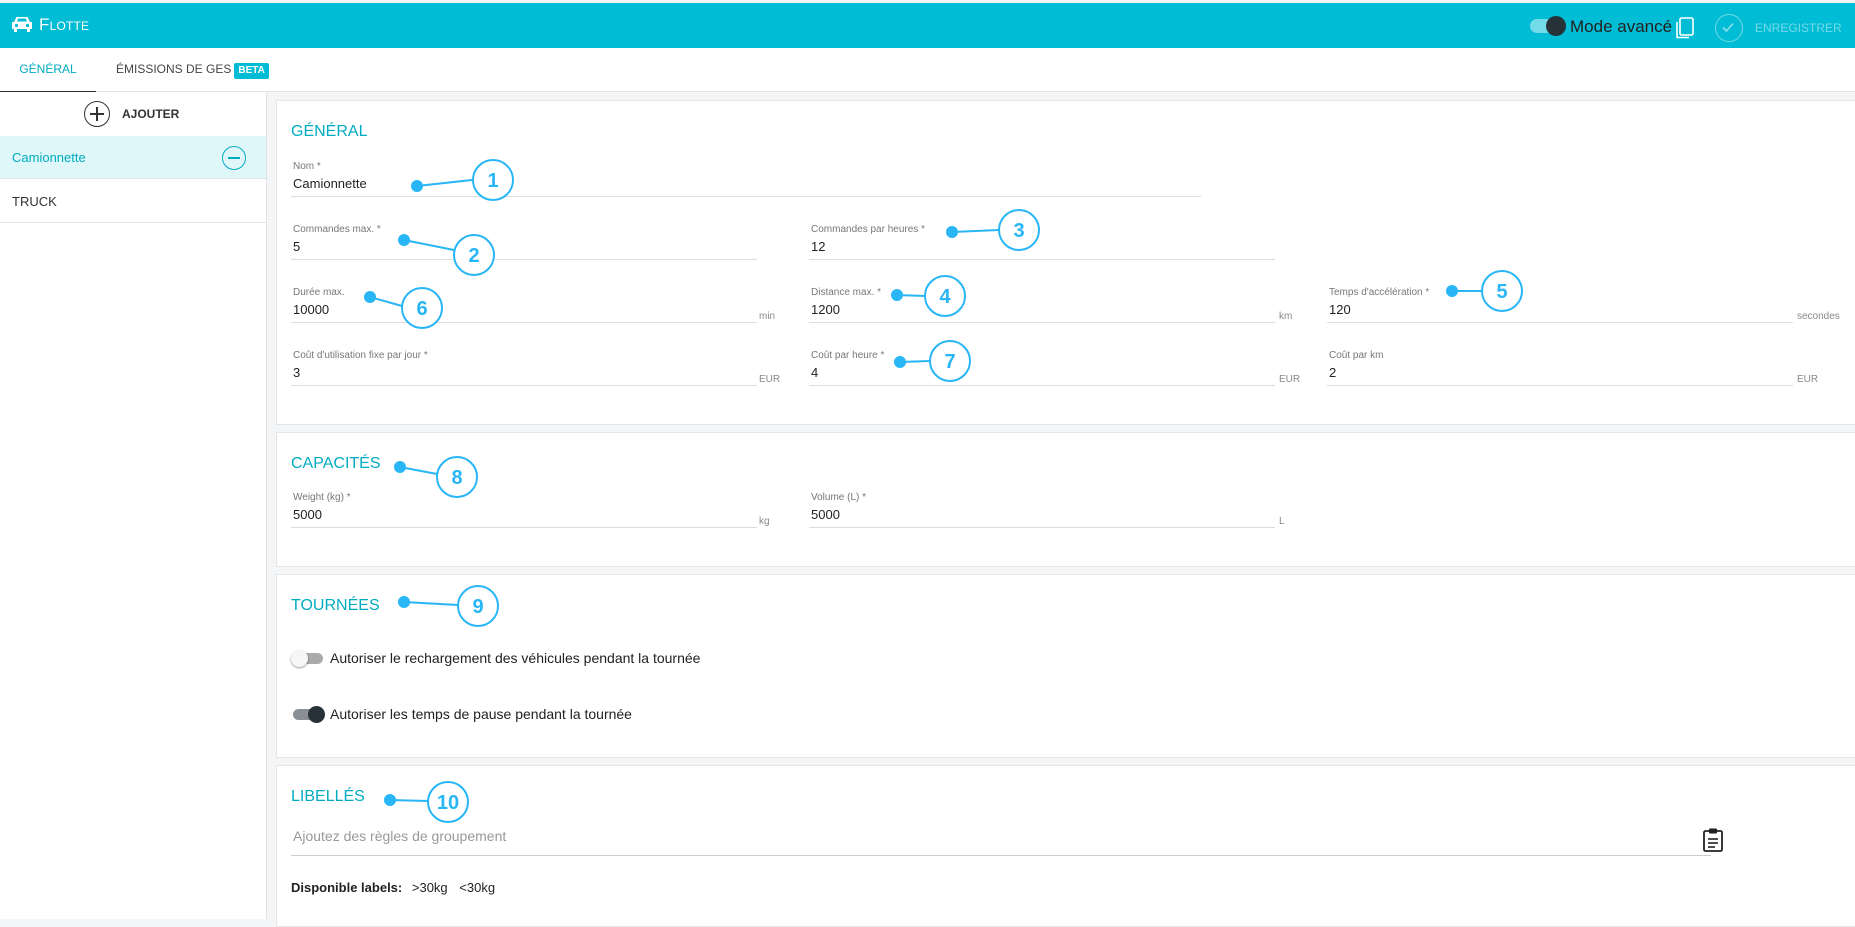  I want to click on check-icon, so click(1729, 28).